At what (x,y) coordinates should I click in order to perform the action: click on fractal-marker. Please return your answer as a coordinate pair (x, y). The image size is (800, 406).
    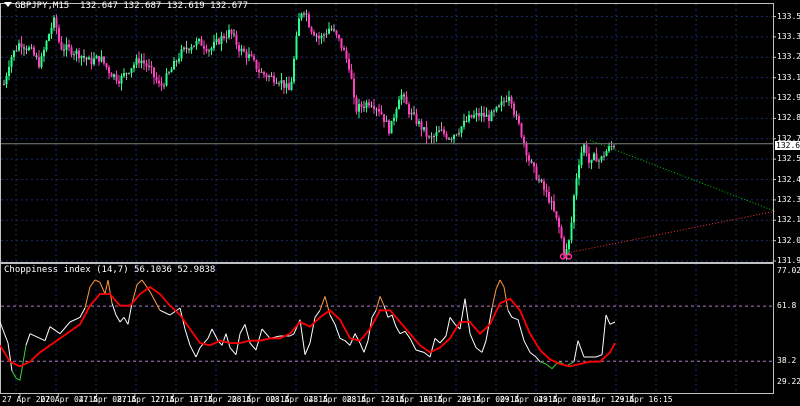
    Looking at the image, I should click on (563, 256).